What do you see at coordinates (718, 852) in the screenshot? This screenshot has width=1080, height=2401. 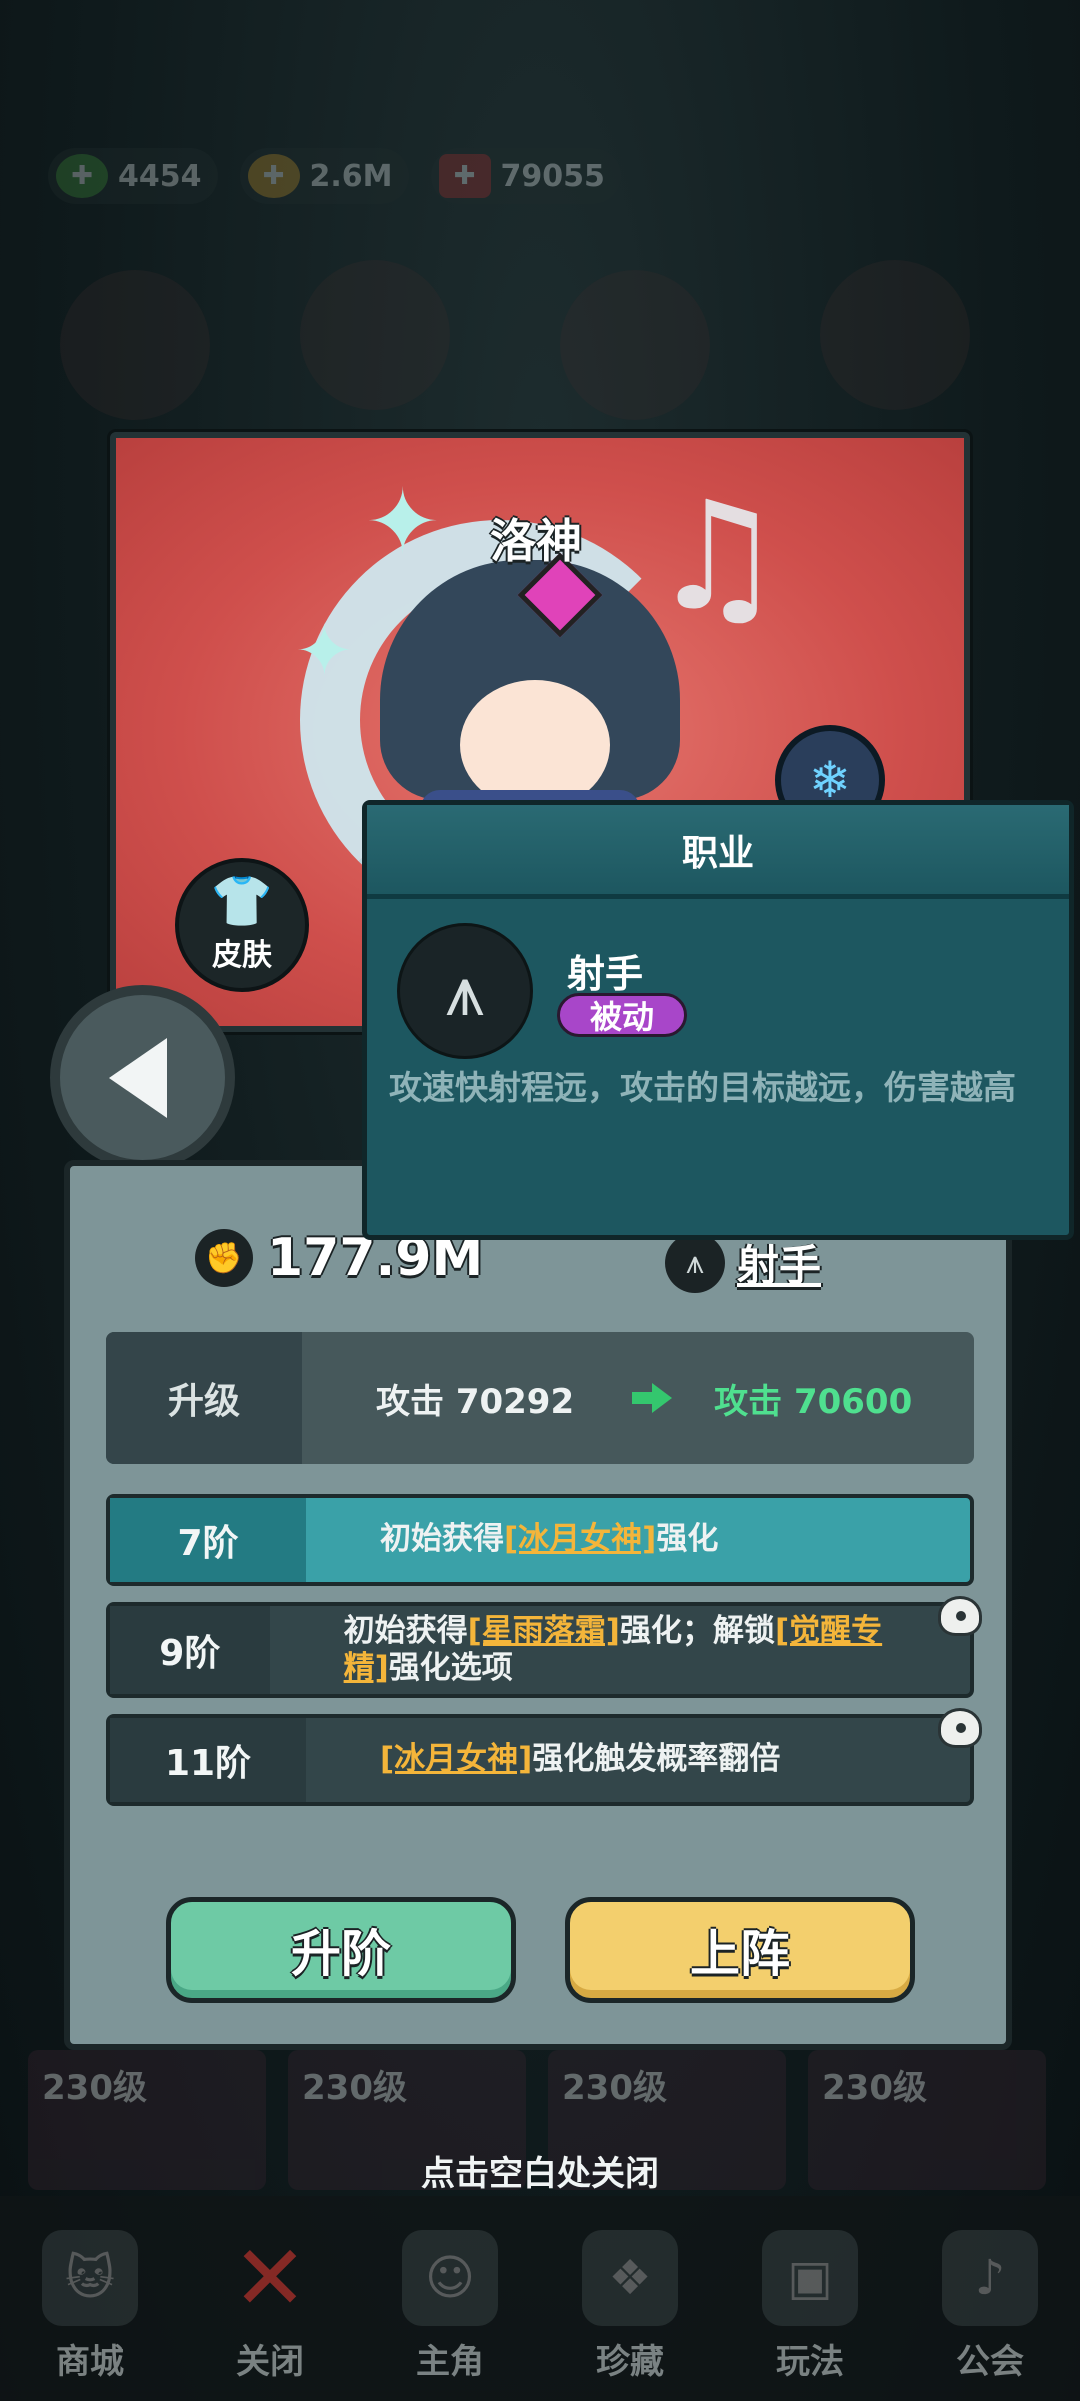 I see `tooltip-header: 职业` at bounding box center [718, 852].